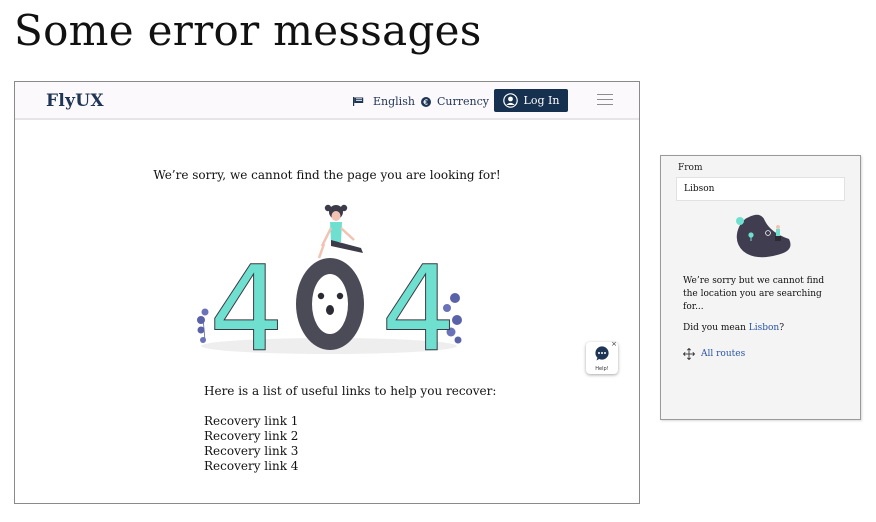 This screenshot has height=522, width=876. What do you see at coordinates (764, 328) in the screenshot?
I see `suggestion-link: Lisbon` at bounding box center [764, 328].